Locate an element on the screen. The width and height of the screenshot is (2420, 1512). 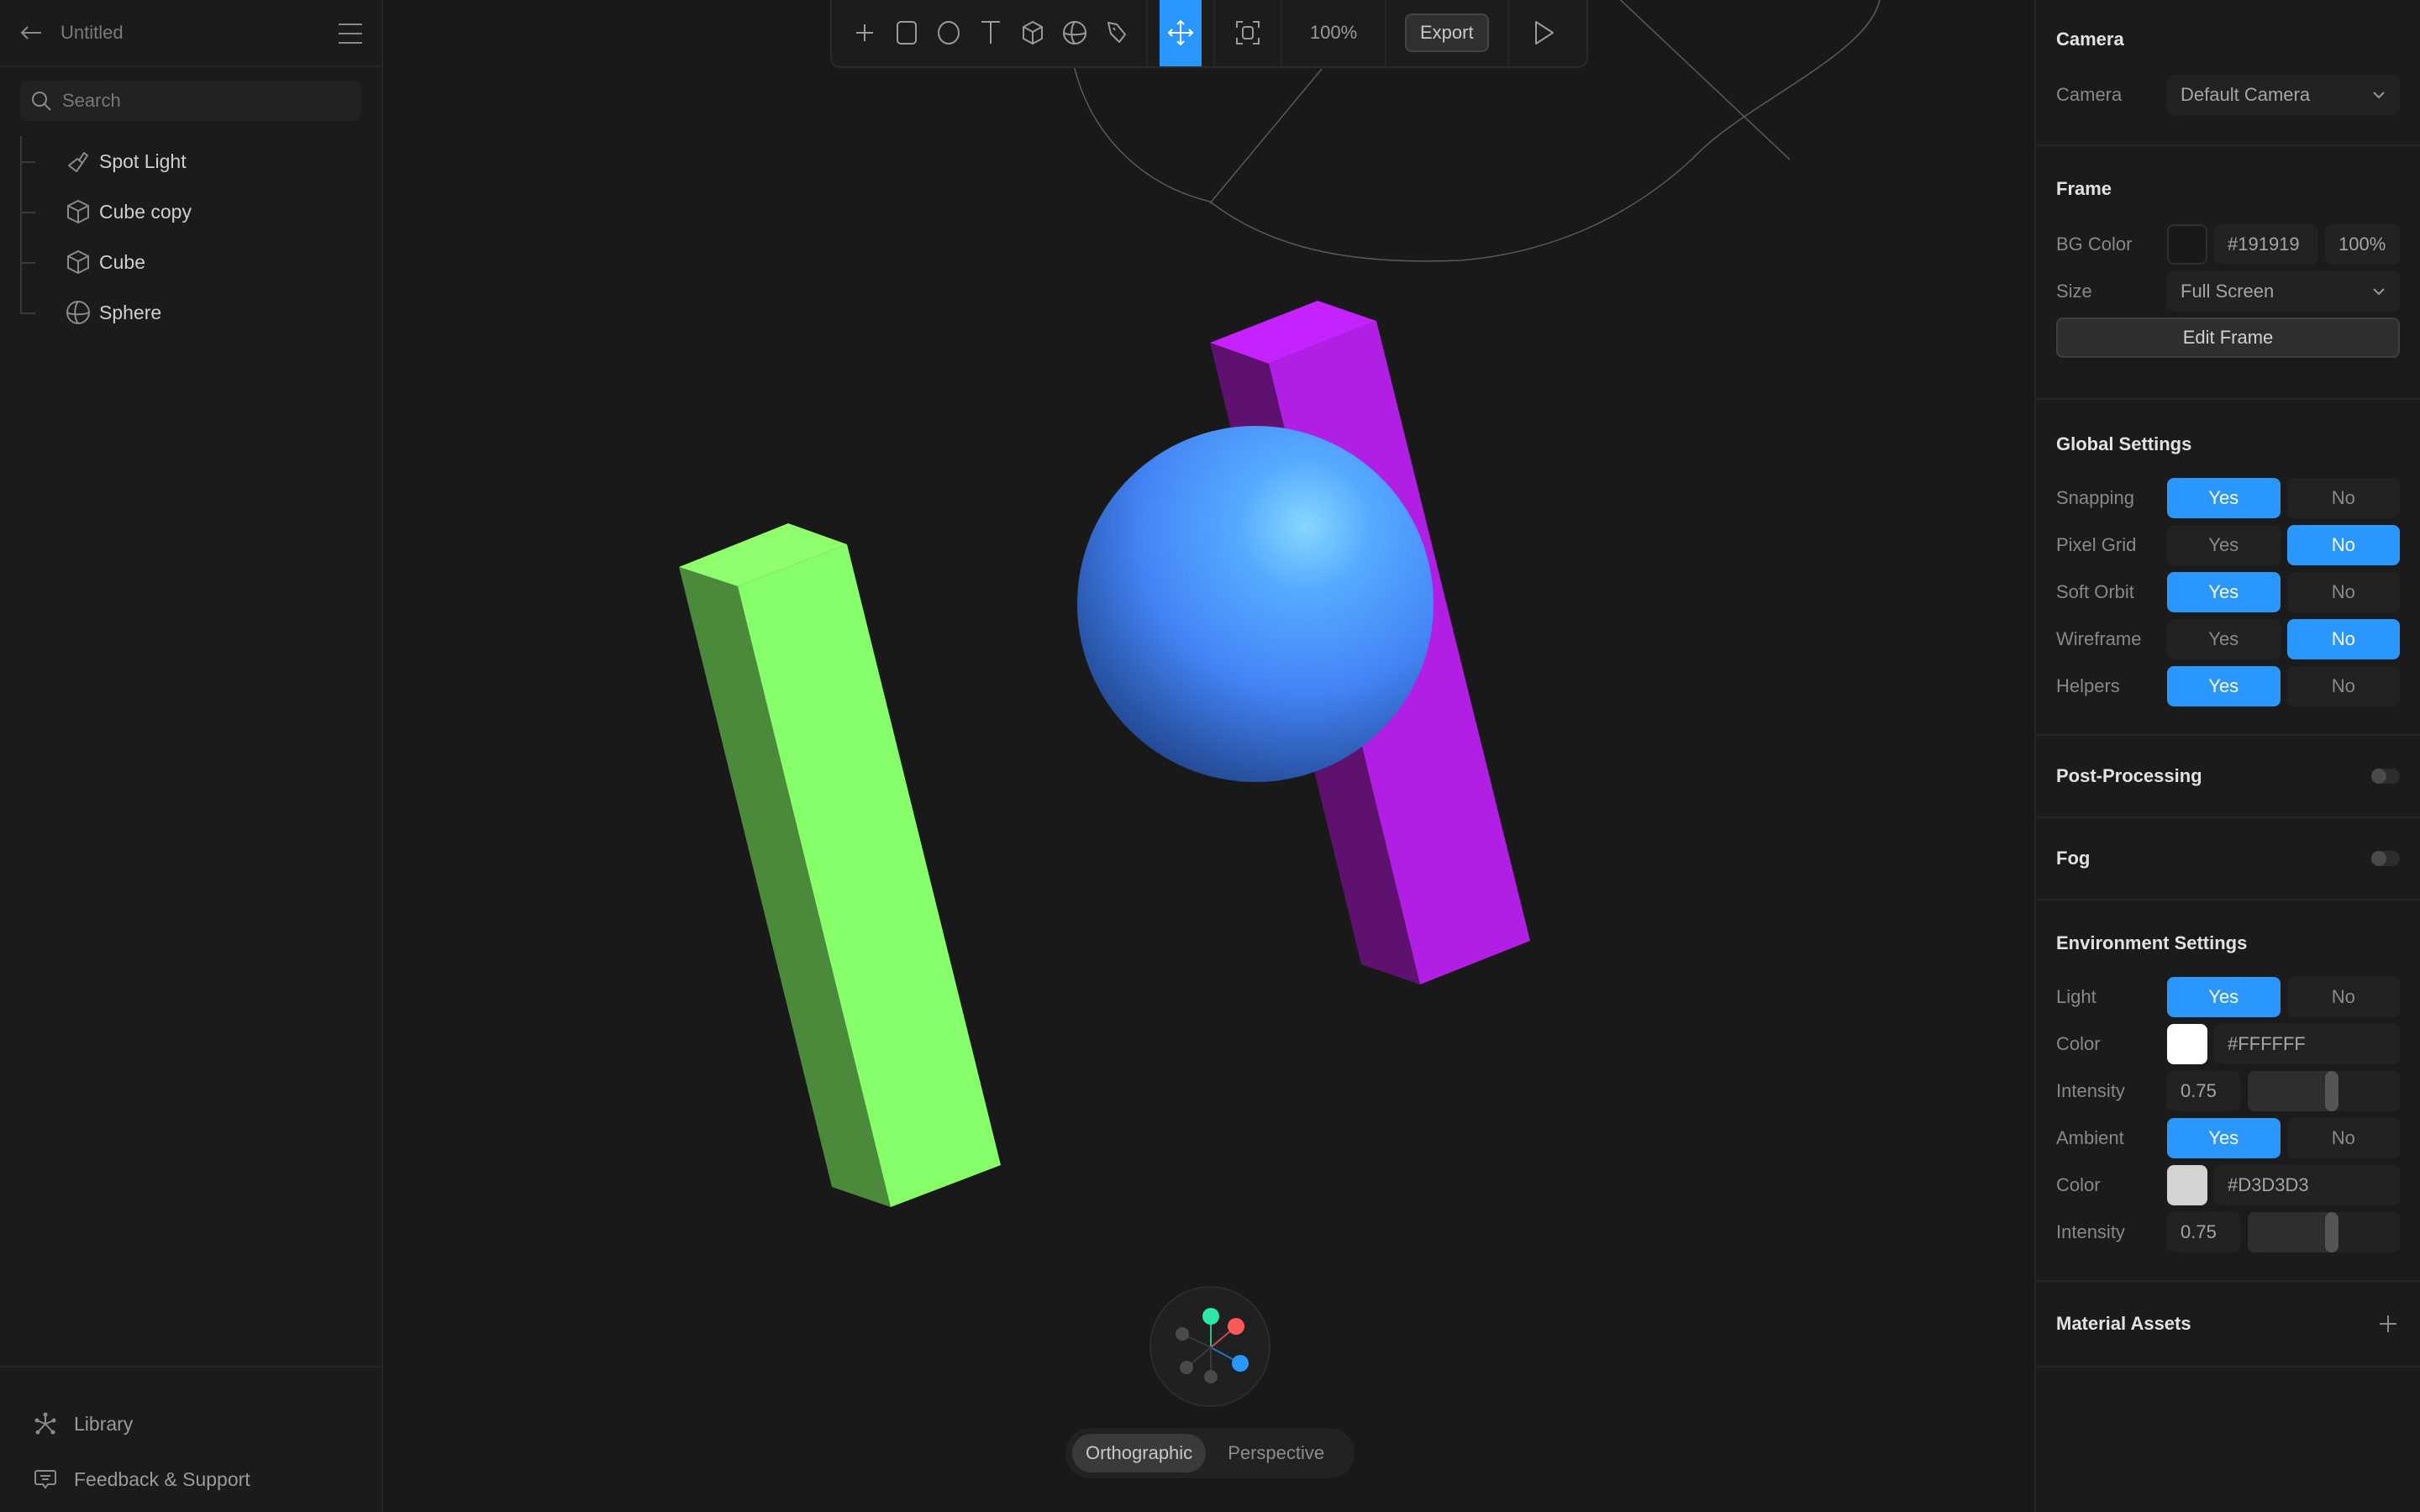
pixel-grid-yes-button: Yes is located at coordinates (2224, 545).